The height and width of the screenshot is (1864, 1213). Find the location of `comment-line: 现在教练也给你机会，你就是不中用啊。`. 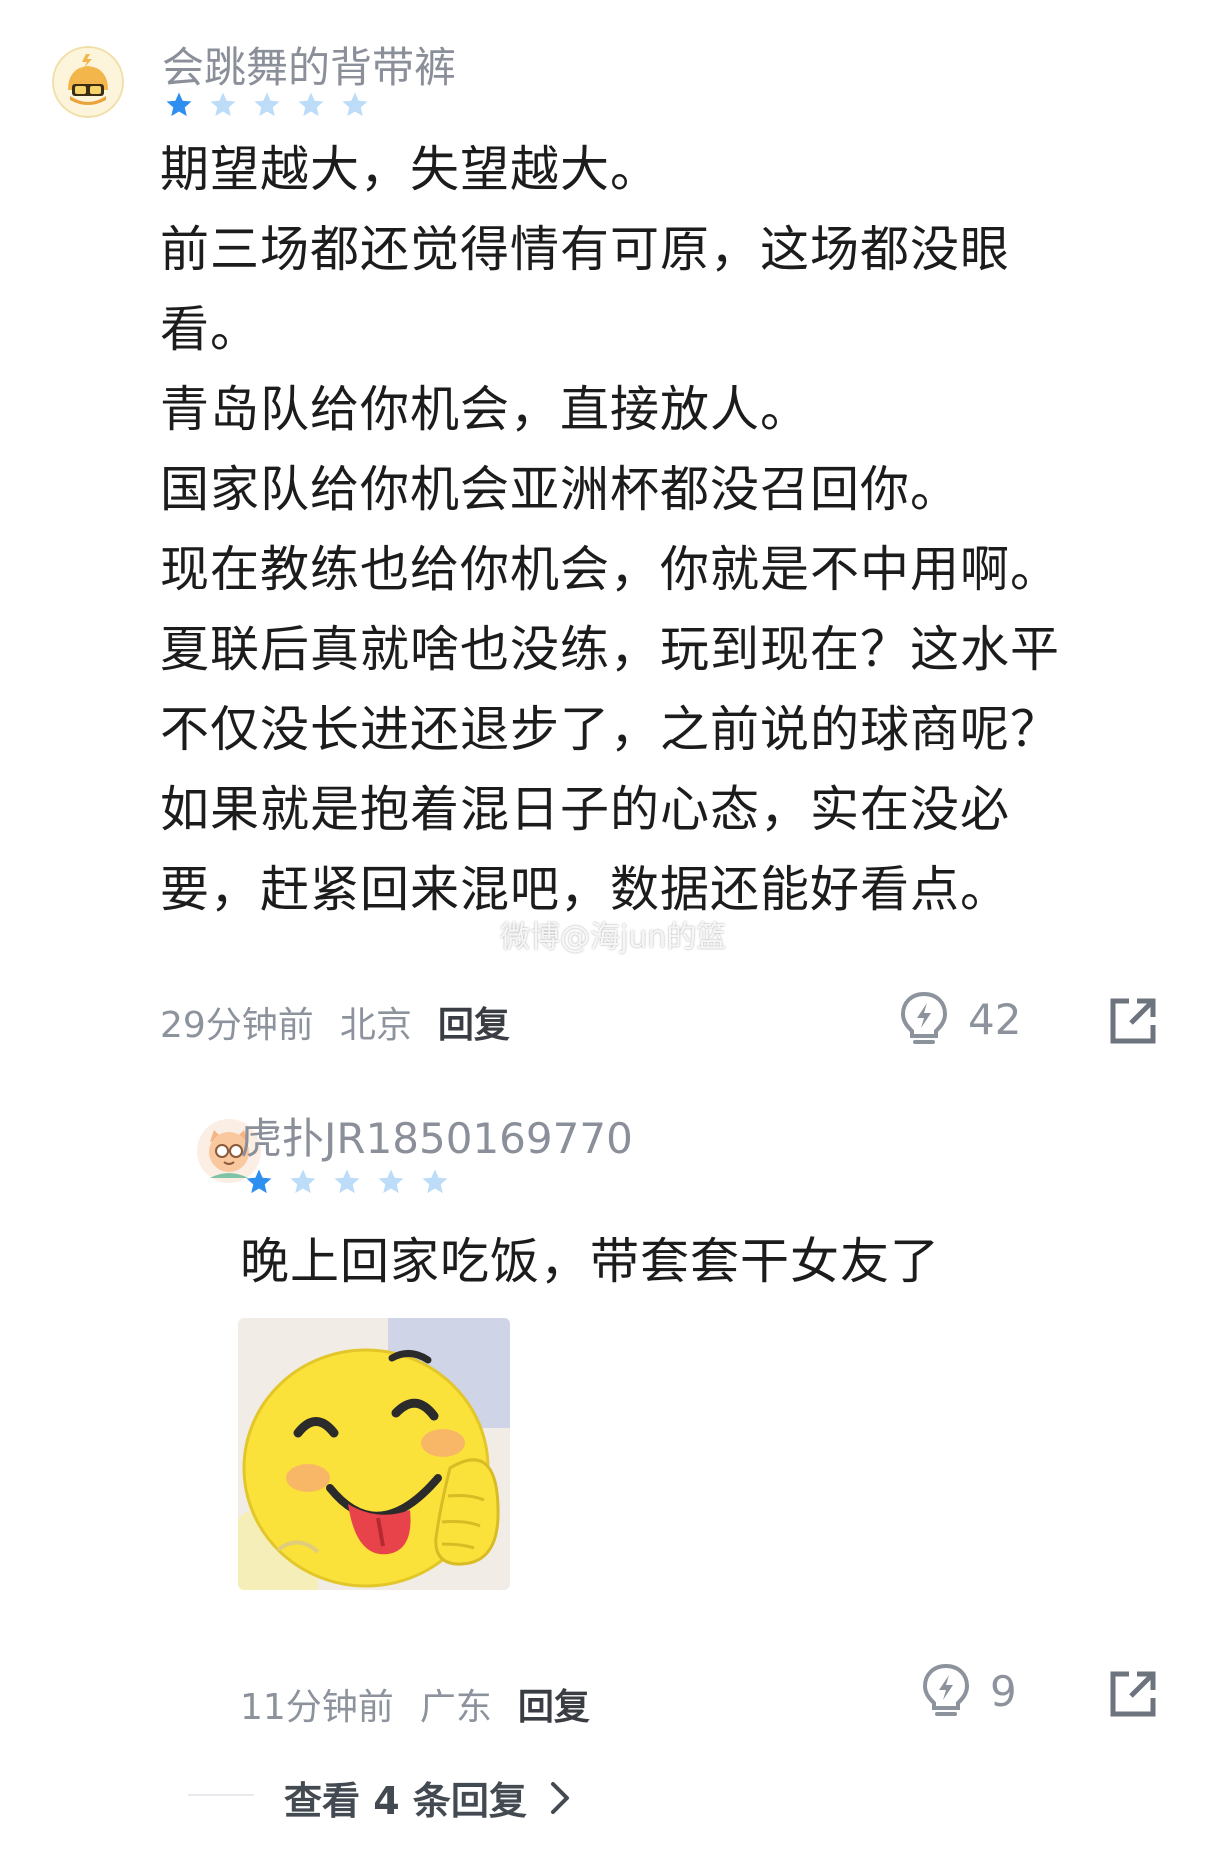

comment-line: 现在教练也给你机会，你就是不中用啊。 is located at coordinates (610, 569).